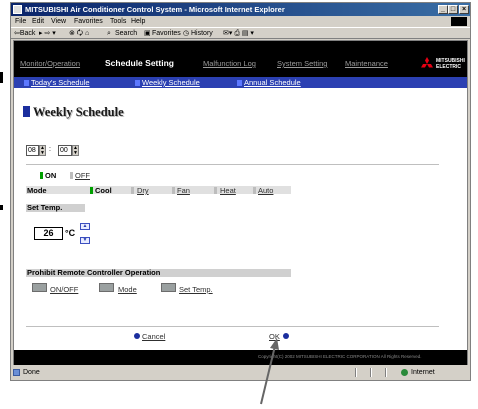 The image size is (478, 409). What do you see at coordinates (254, 190) in the screenshot?
I see `auto-indicator` at bounding box center [254, 190].